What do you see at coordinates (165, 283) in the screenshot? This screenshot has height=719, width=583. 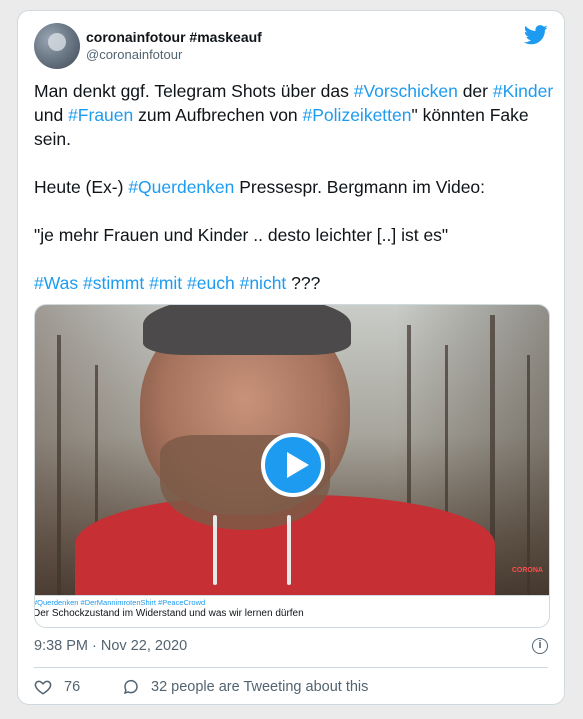 I see `hashtag-link: #mit` at bounding box center [165, 283].